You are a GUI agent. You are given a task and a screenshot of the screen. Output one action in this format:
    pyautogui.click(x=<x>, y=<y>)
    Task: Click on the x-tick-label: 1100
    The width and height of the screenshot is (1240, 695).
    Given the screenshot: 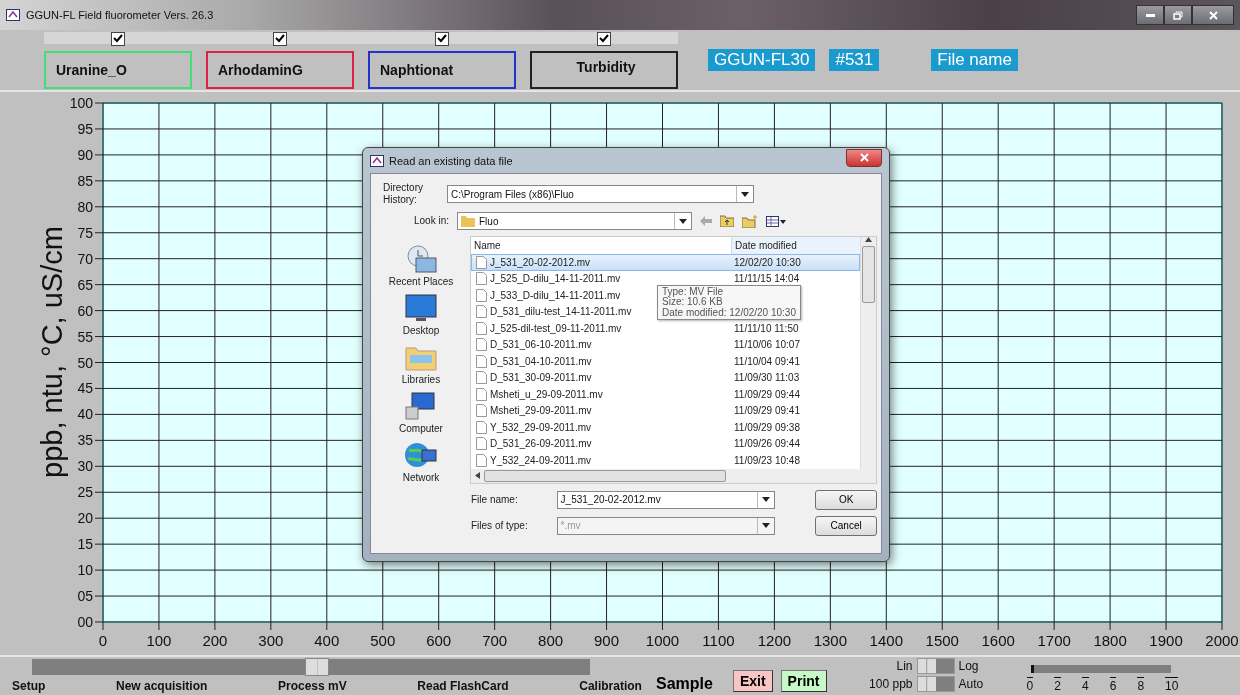 What is the action you would take?
    pyautogui.click(x=718, y=640)
    